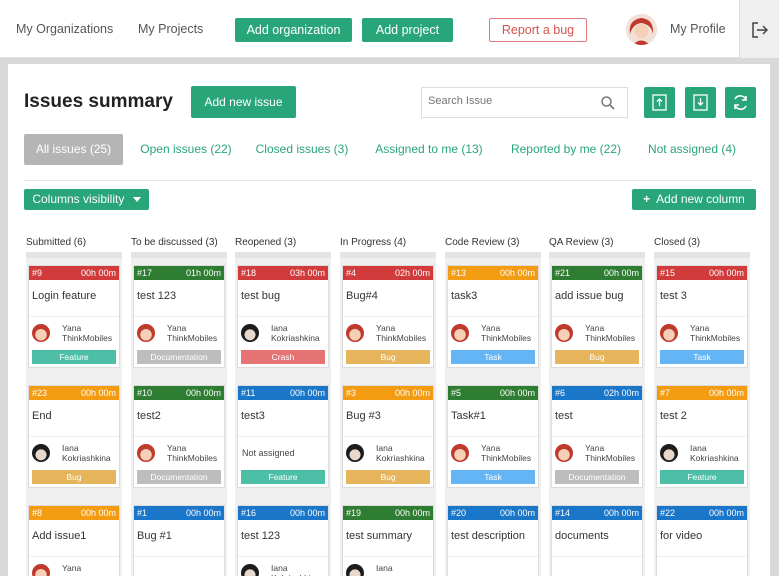 Image resolution: width=779 pixels, height=576 pixels. Describe the element at coordinates (362, 296) in the screenshot. I see `issue-title: Bug#4` at that location.